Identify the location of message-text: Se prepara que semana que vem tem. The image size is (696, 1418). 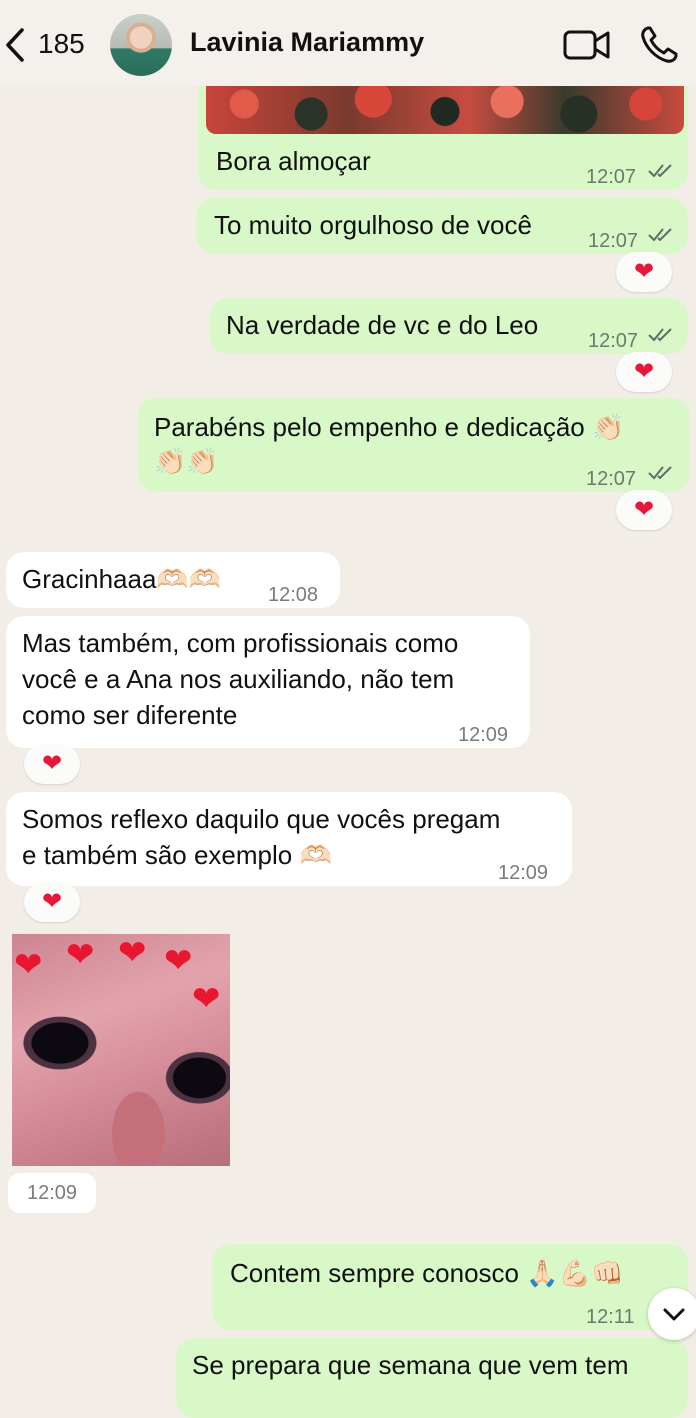
(410, 1365).